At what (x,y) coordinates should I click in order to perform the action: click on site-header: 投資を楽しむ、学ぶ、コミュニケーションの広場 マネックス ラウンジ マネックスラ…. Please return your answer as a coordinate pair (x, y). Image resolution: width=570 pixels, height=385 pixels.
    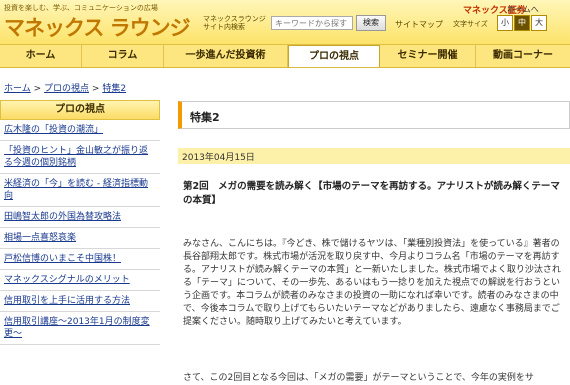
    Looking at the image, I should click on (285, 22).